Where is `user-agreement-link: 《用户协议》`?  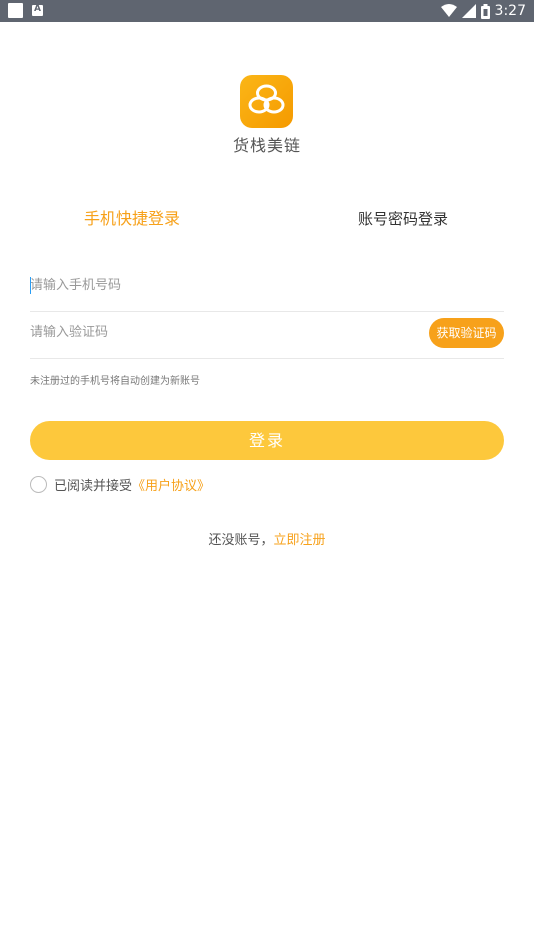
user-agreement-link: 《用户协议》 is located at coordinates (171, 484).